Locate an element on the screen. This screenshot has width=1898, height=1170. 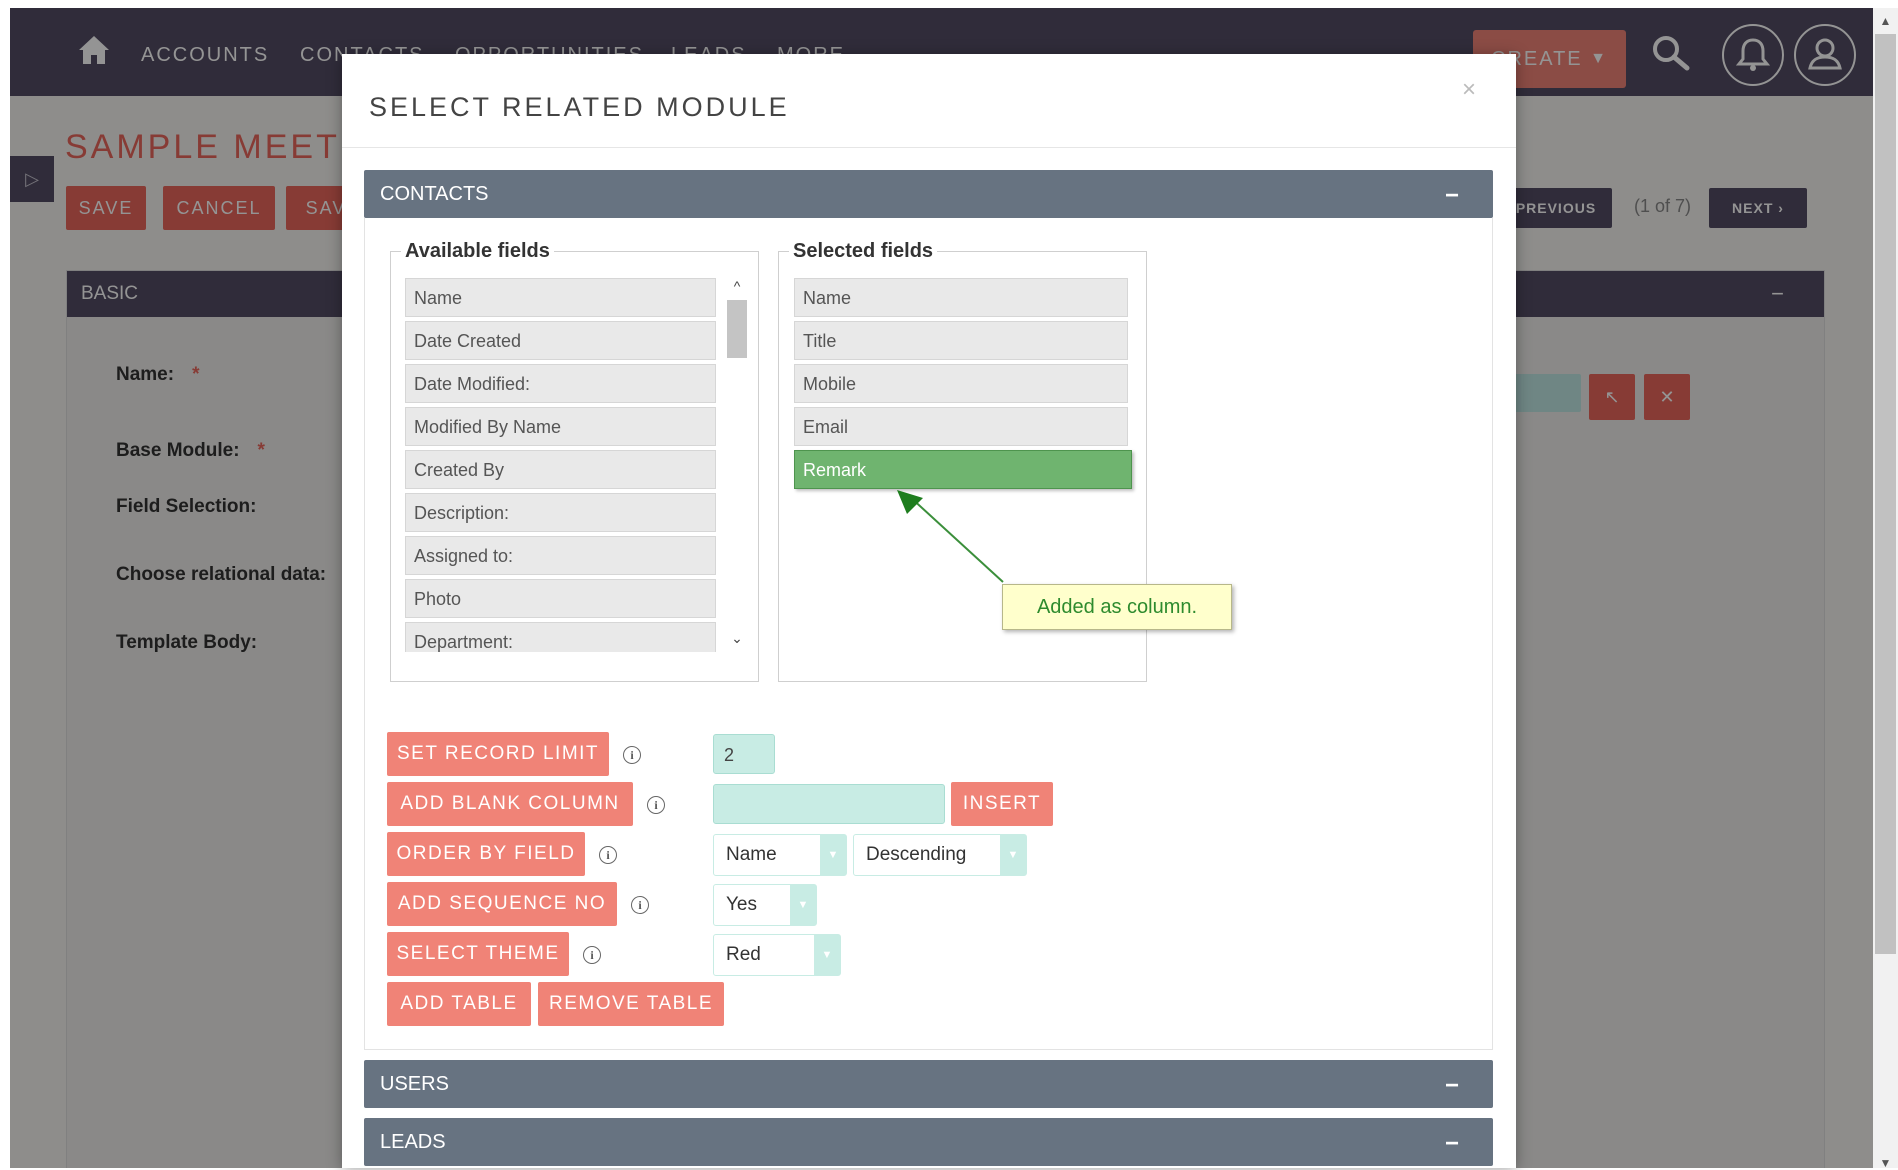
users-section-header: USERS − is located at coordinates (928, 1084).